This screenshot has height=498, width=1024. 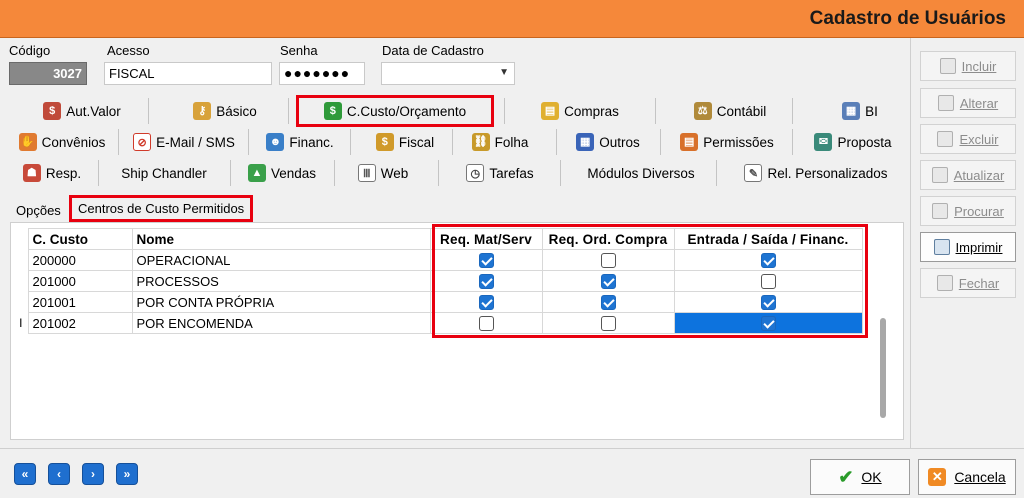 I want to click on tab-web: Ⅲ Web, so click(x=383, y=173).